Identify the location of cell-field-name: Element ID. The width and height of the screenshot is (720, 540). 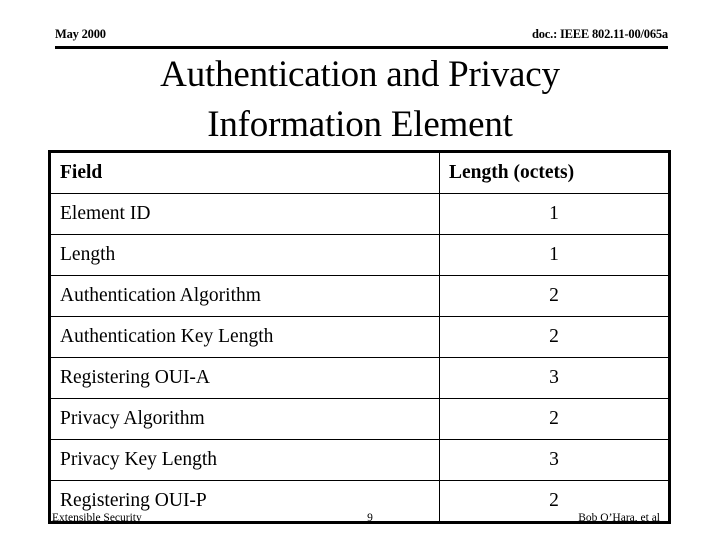
(244, 214).